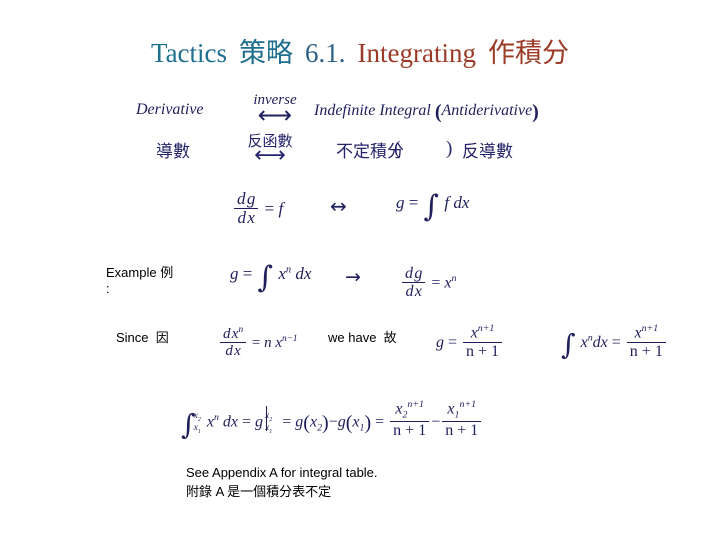 The image size is (720, 540). Describe the element at coordinates (278, 342) in the screenshot. I see `power-rule-x: x` at that location.